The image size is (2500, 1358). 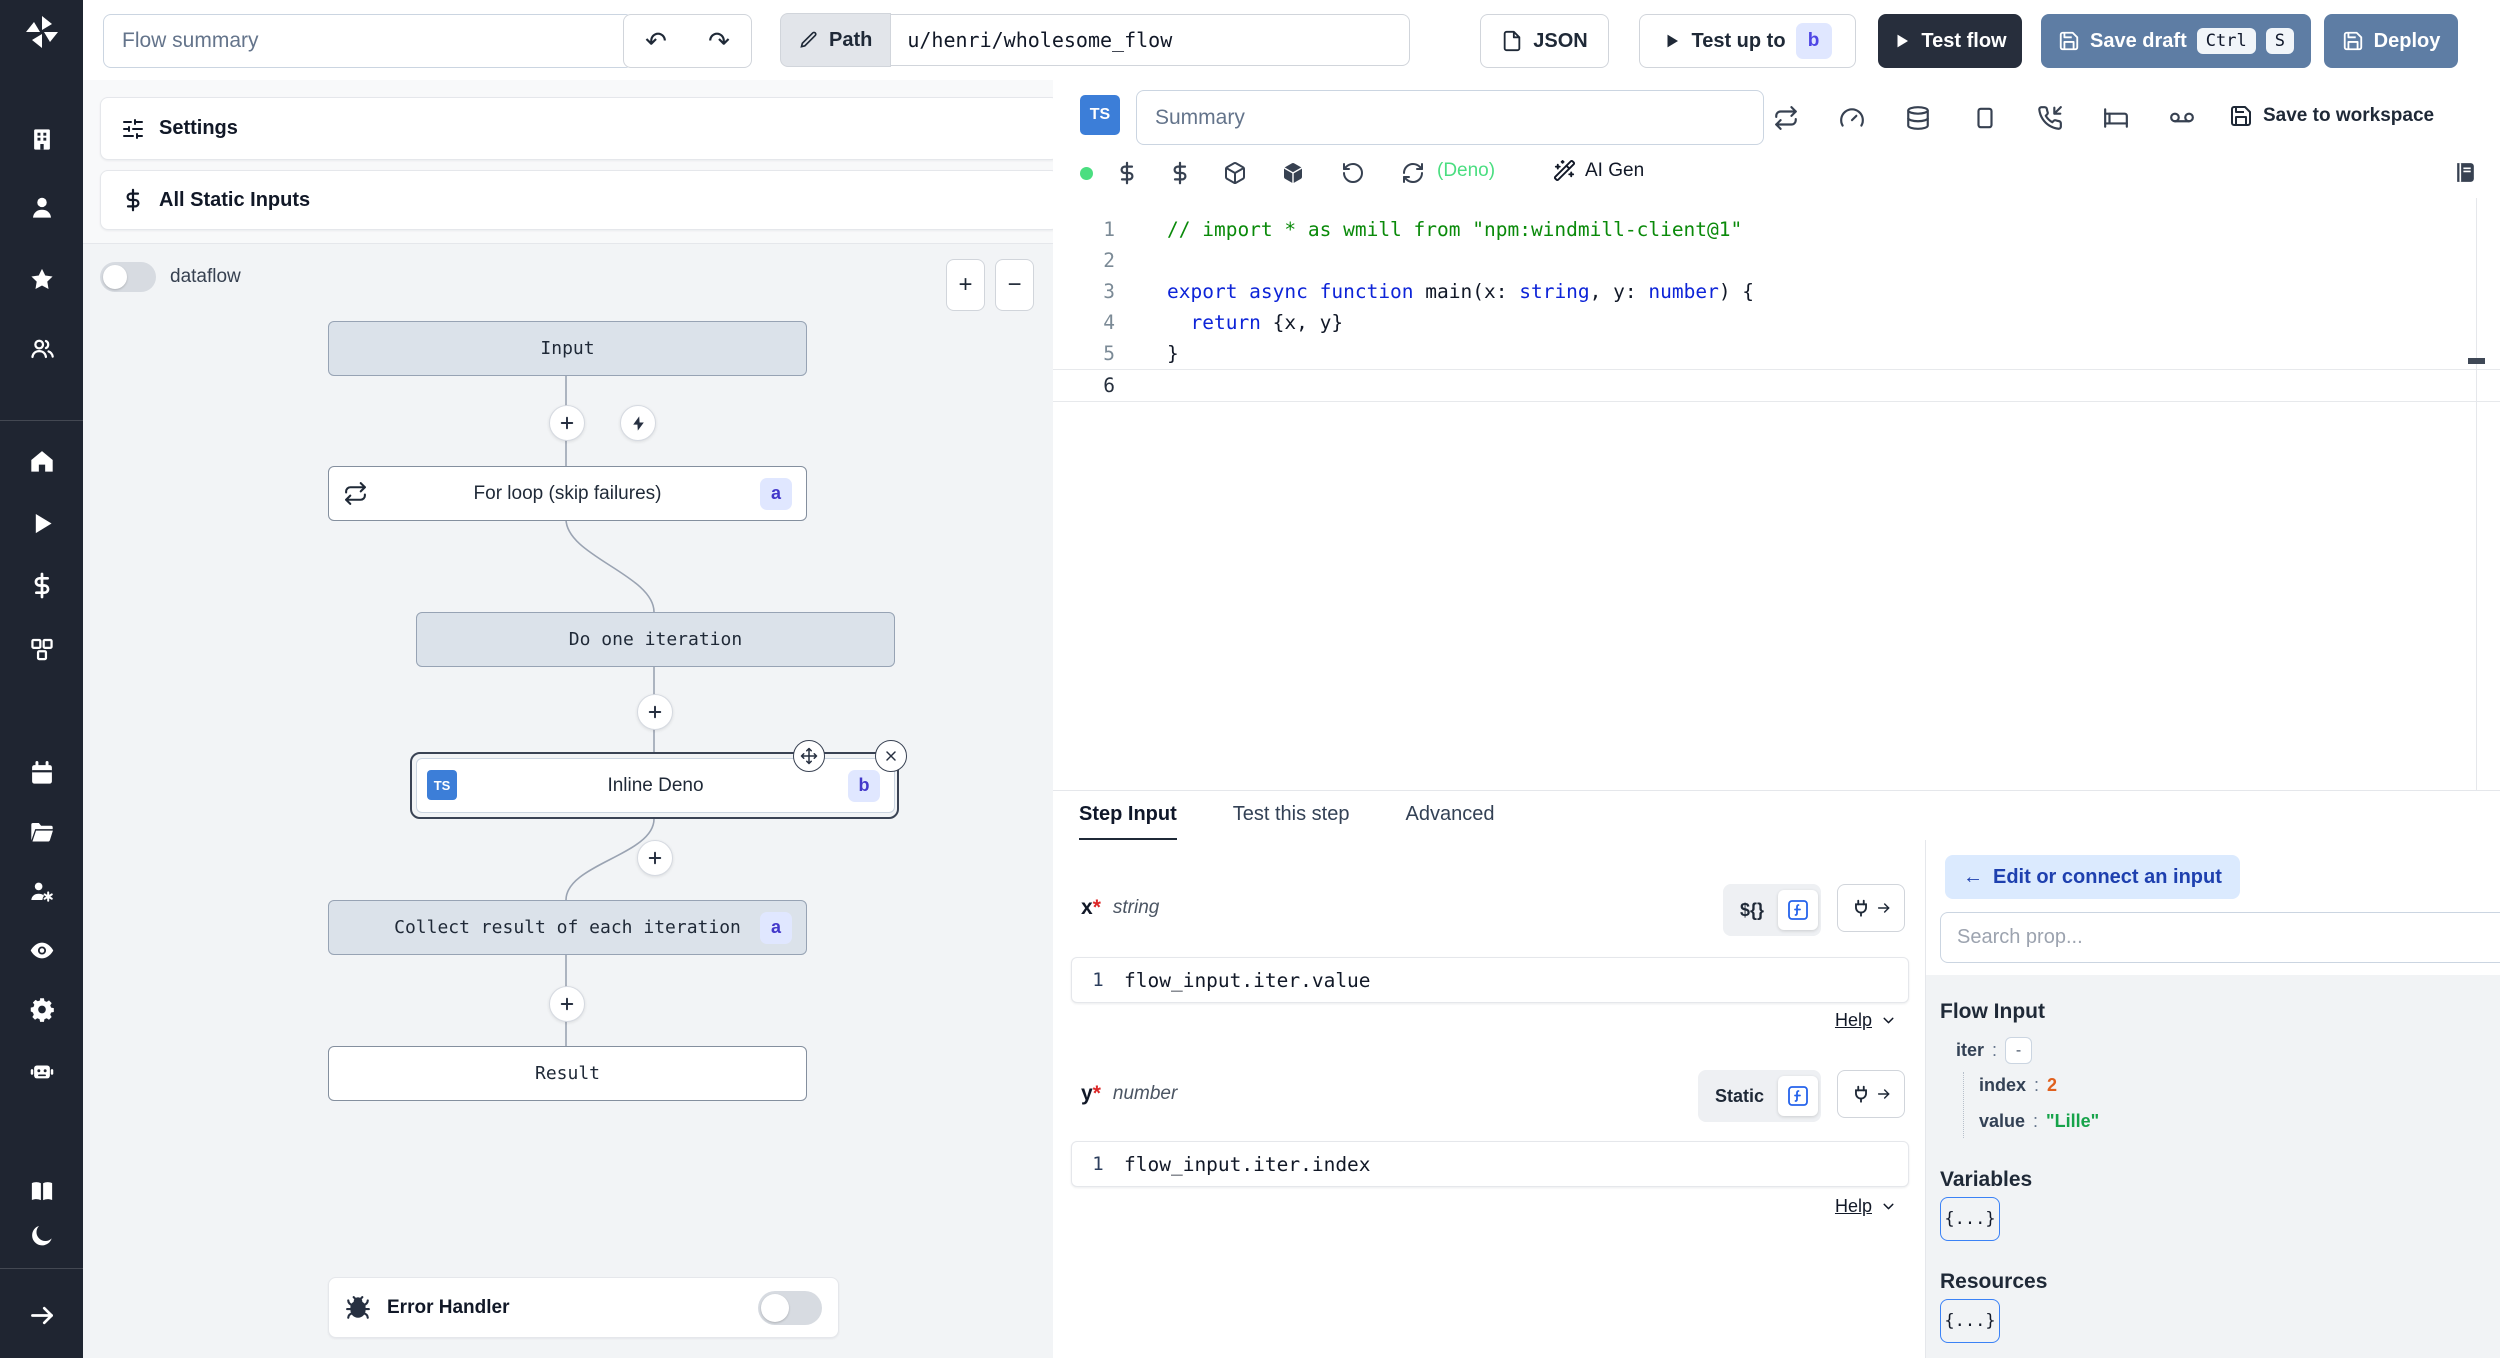 I want to click on field-x-help: Help, so click(x=1866, y=1020).